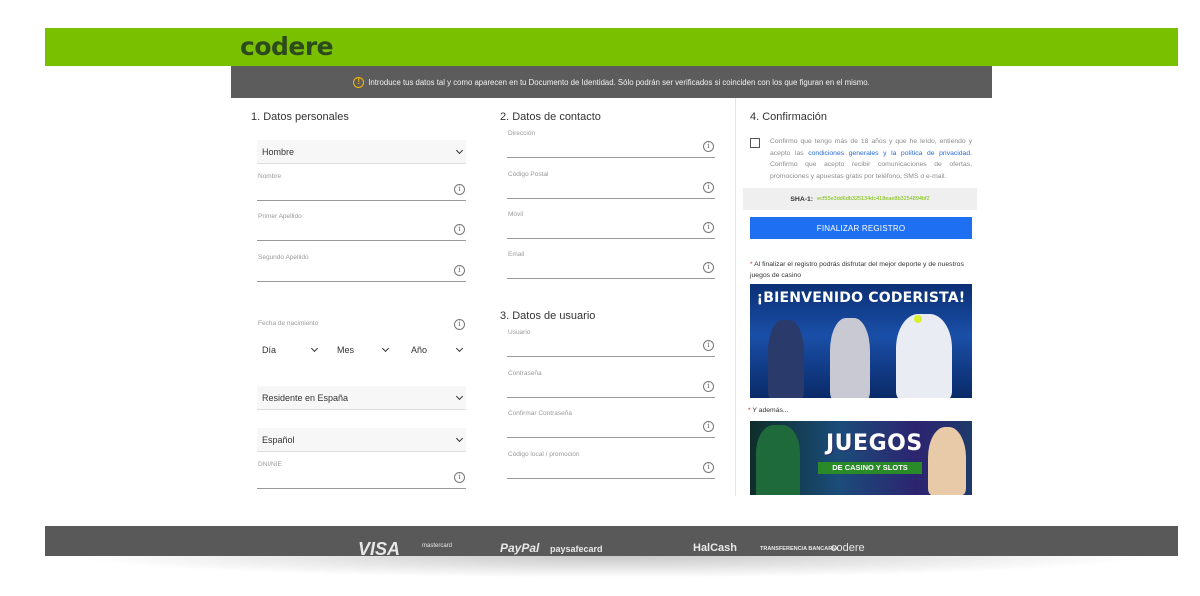 The height and width of the screenshot is (596, 1200). Describe the element at coordinates (359, 82) in the screenshot. I see `warning-icon: !` at that location.